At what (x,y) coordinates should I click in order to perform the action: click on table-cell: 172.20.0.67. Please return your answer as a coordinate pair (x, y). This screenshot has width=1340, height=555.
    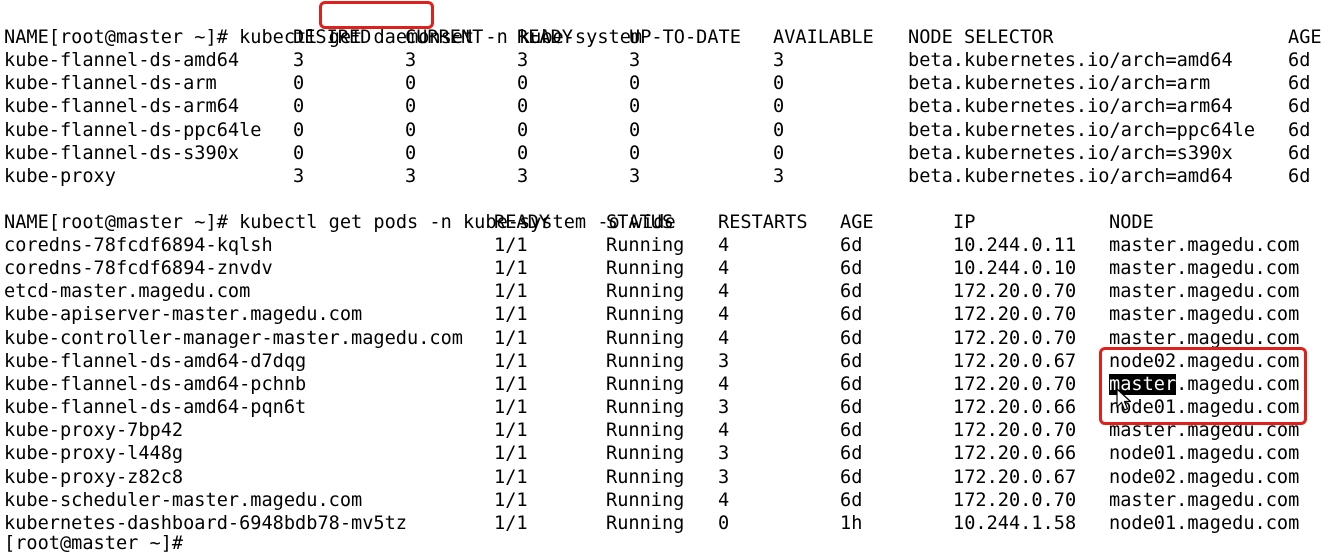
    Looking at the image, I should click on (1015, 477).